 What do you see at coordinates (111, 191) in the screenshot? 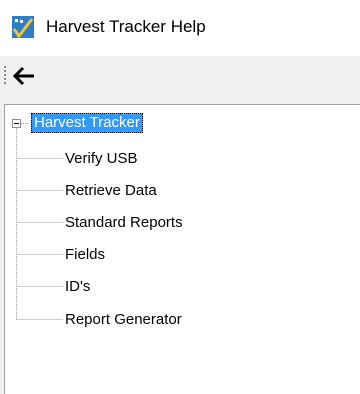
I see `tree-node-retrieve-data: Retrieve Data` at bounding box center [111, 191].